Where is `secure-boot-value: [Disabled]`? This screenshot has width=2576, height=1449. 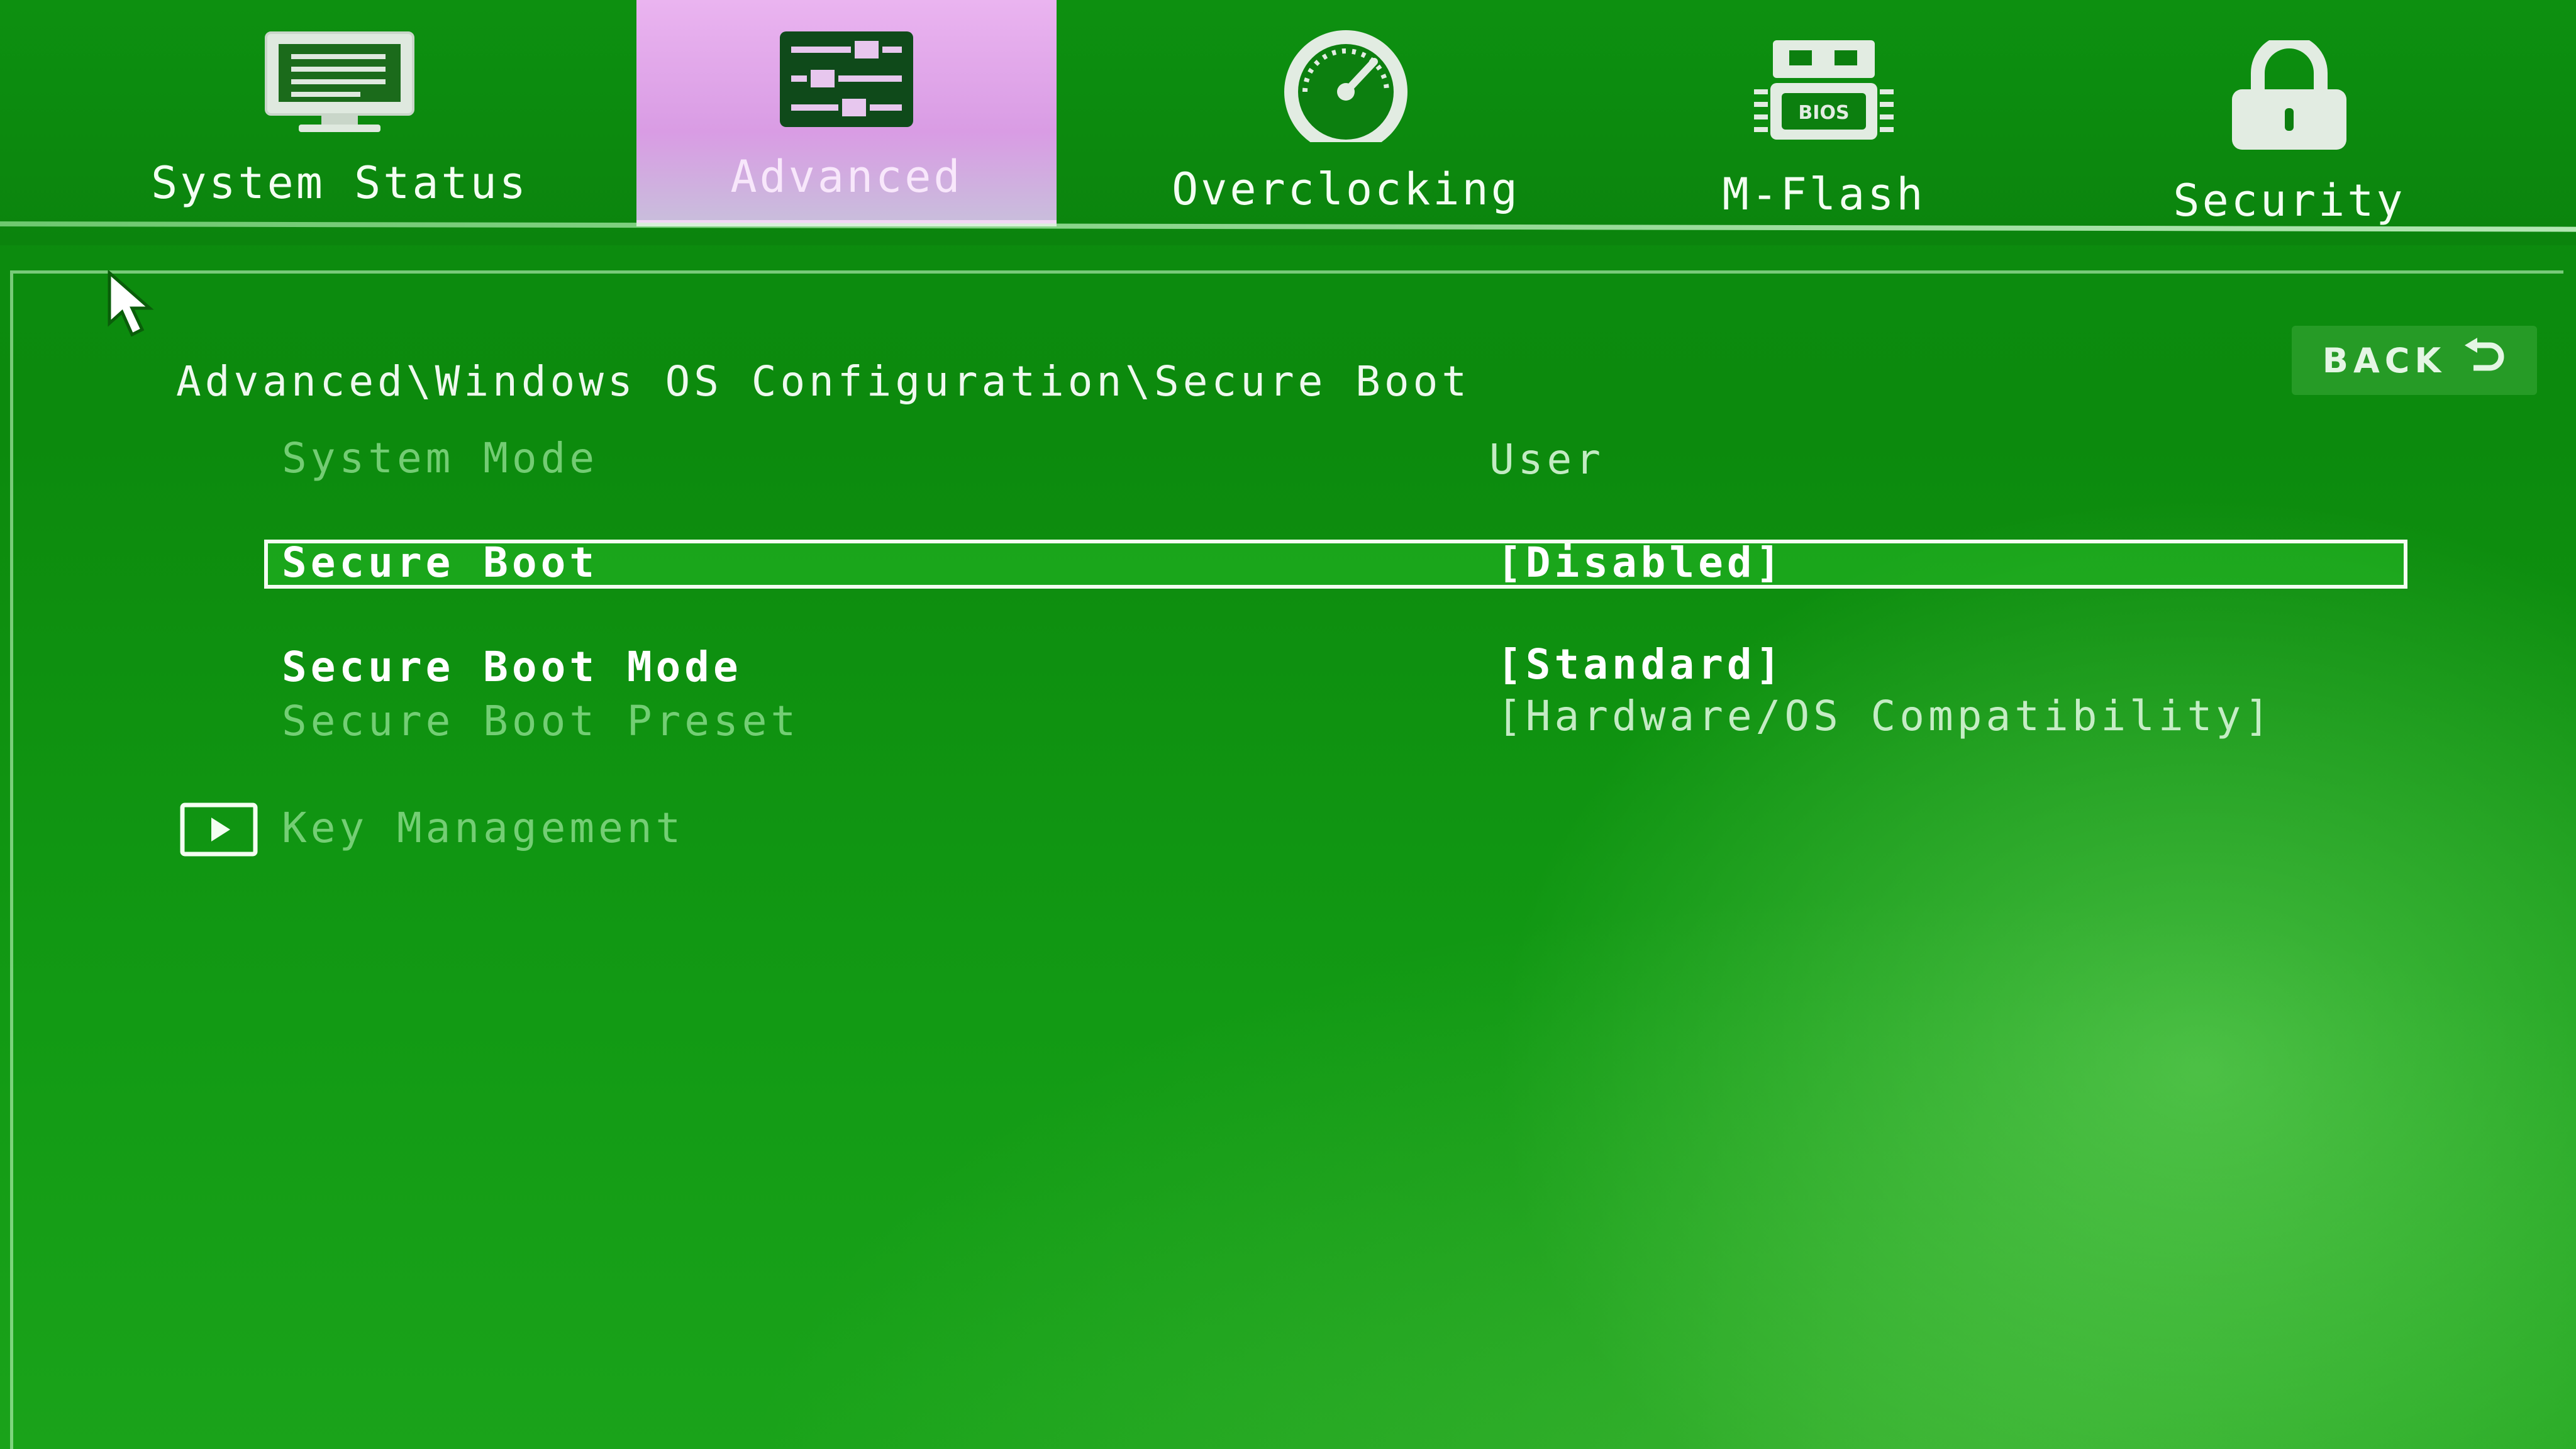
secure-boot-value: [Disabled] is located at coordinates (1640, 562).